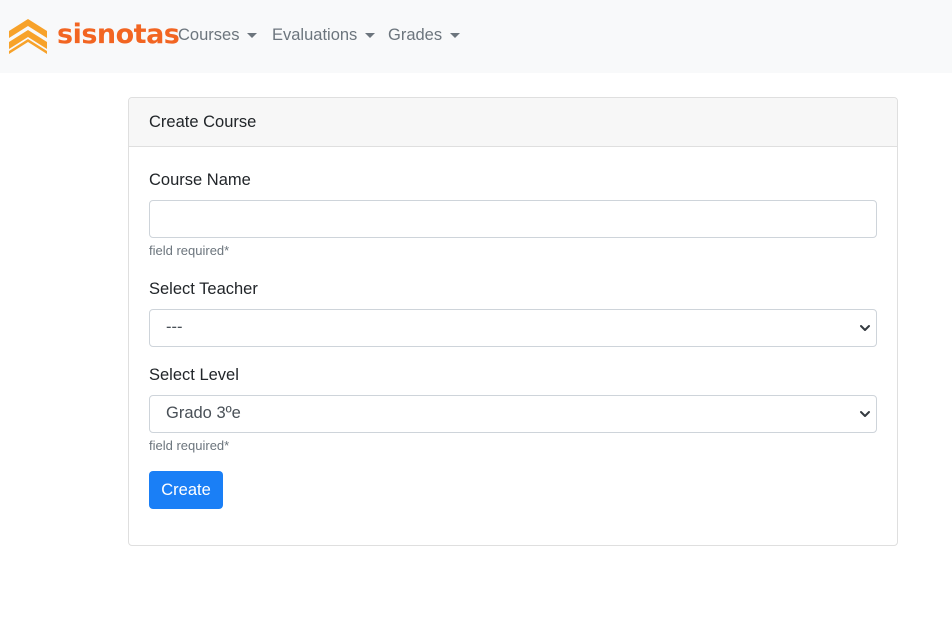 This screenshot has width=952, height=628. What do you see at coordinates (203, 413) in the screenshot?
I see `level-selected-value: Grado 3ºe` at bounding box center [203, 413].